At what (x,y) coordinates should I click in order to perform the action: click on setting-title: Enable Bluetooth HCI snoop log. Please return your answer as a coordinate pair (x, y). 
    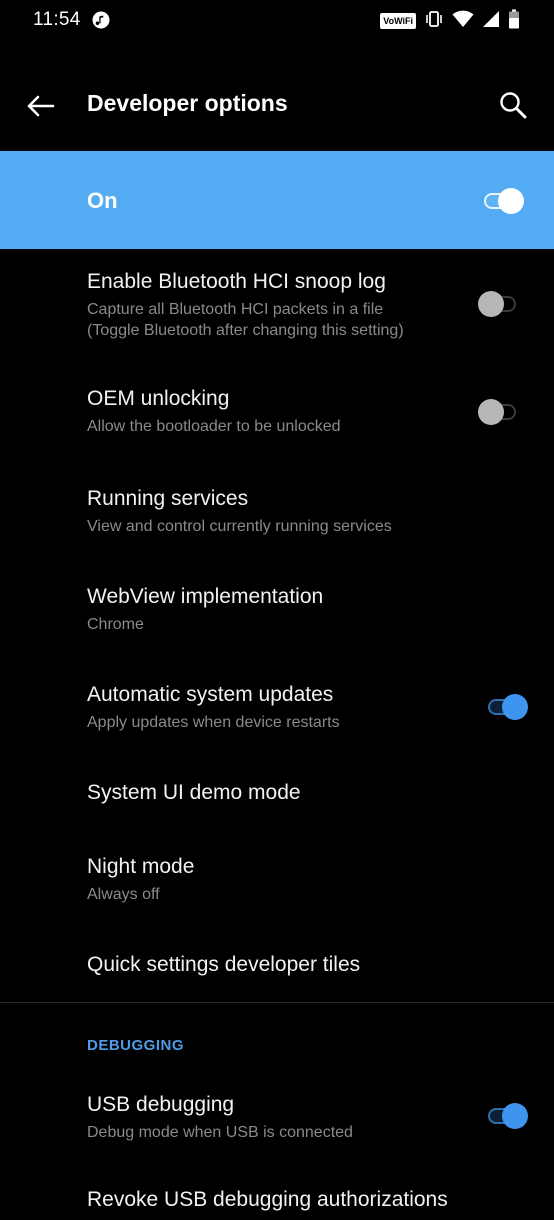
    Looking at the image, I should click on (236, 281).